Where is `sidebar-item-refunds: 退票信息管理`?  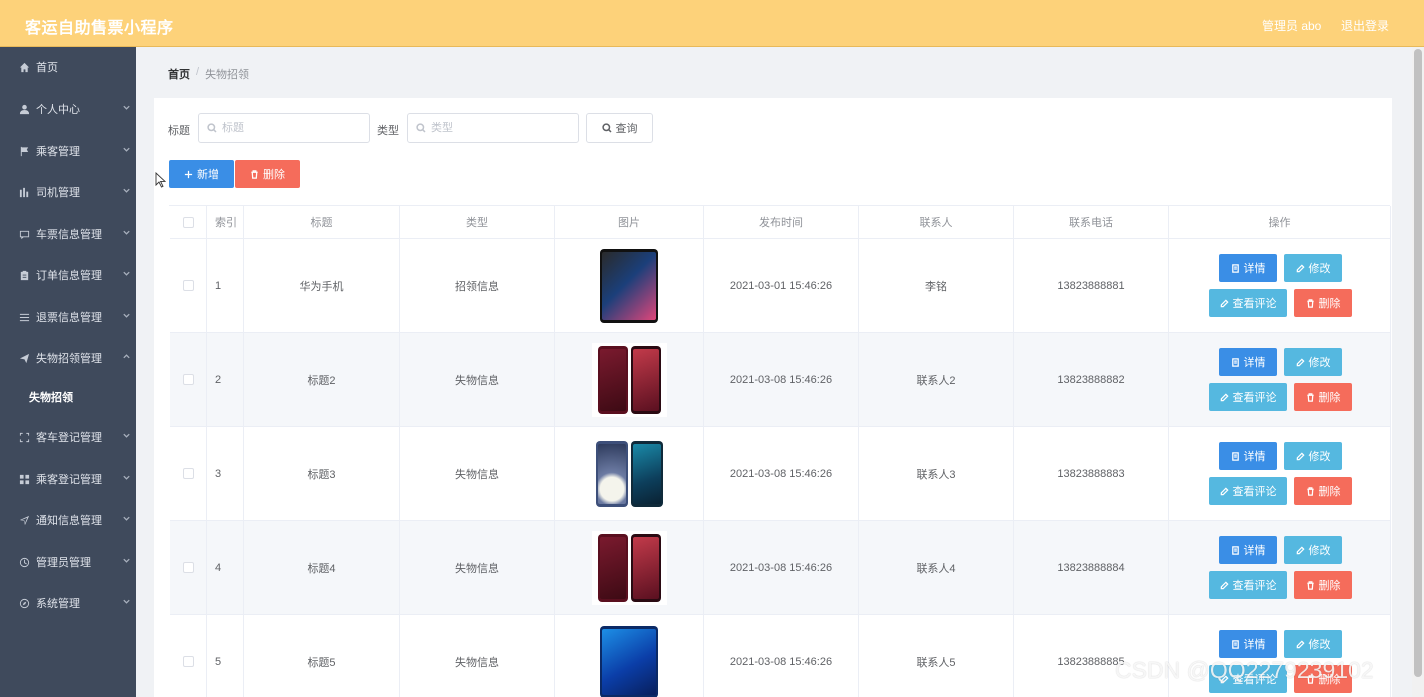
sidebar-item-refunds: 退票信息管理 is located at coordinates (68, 317).